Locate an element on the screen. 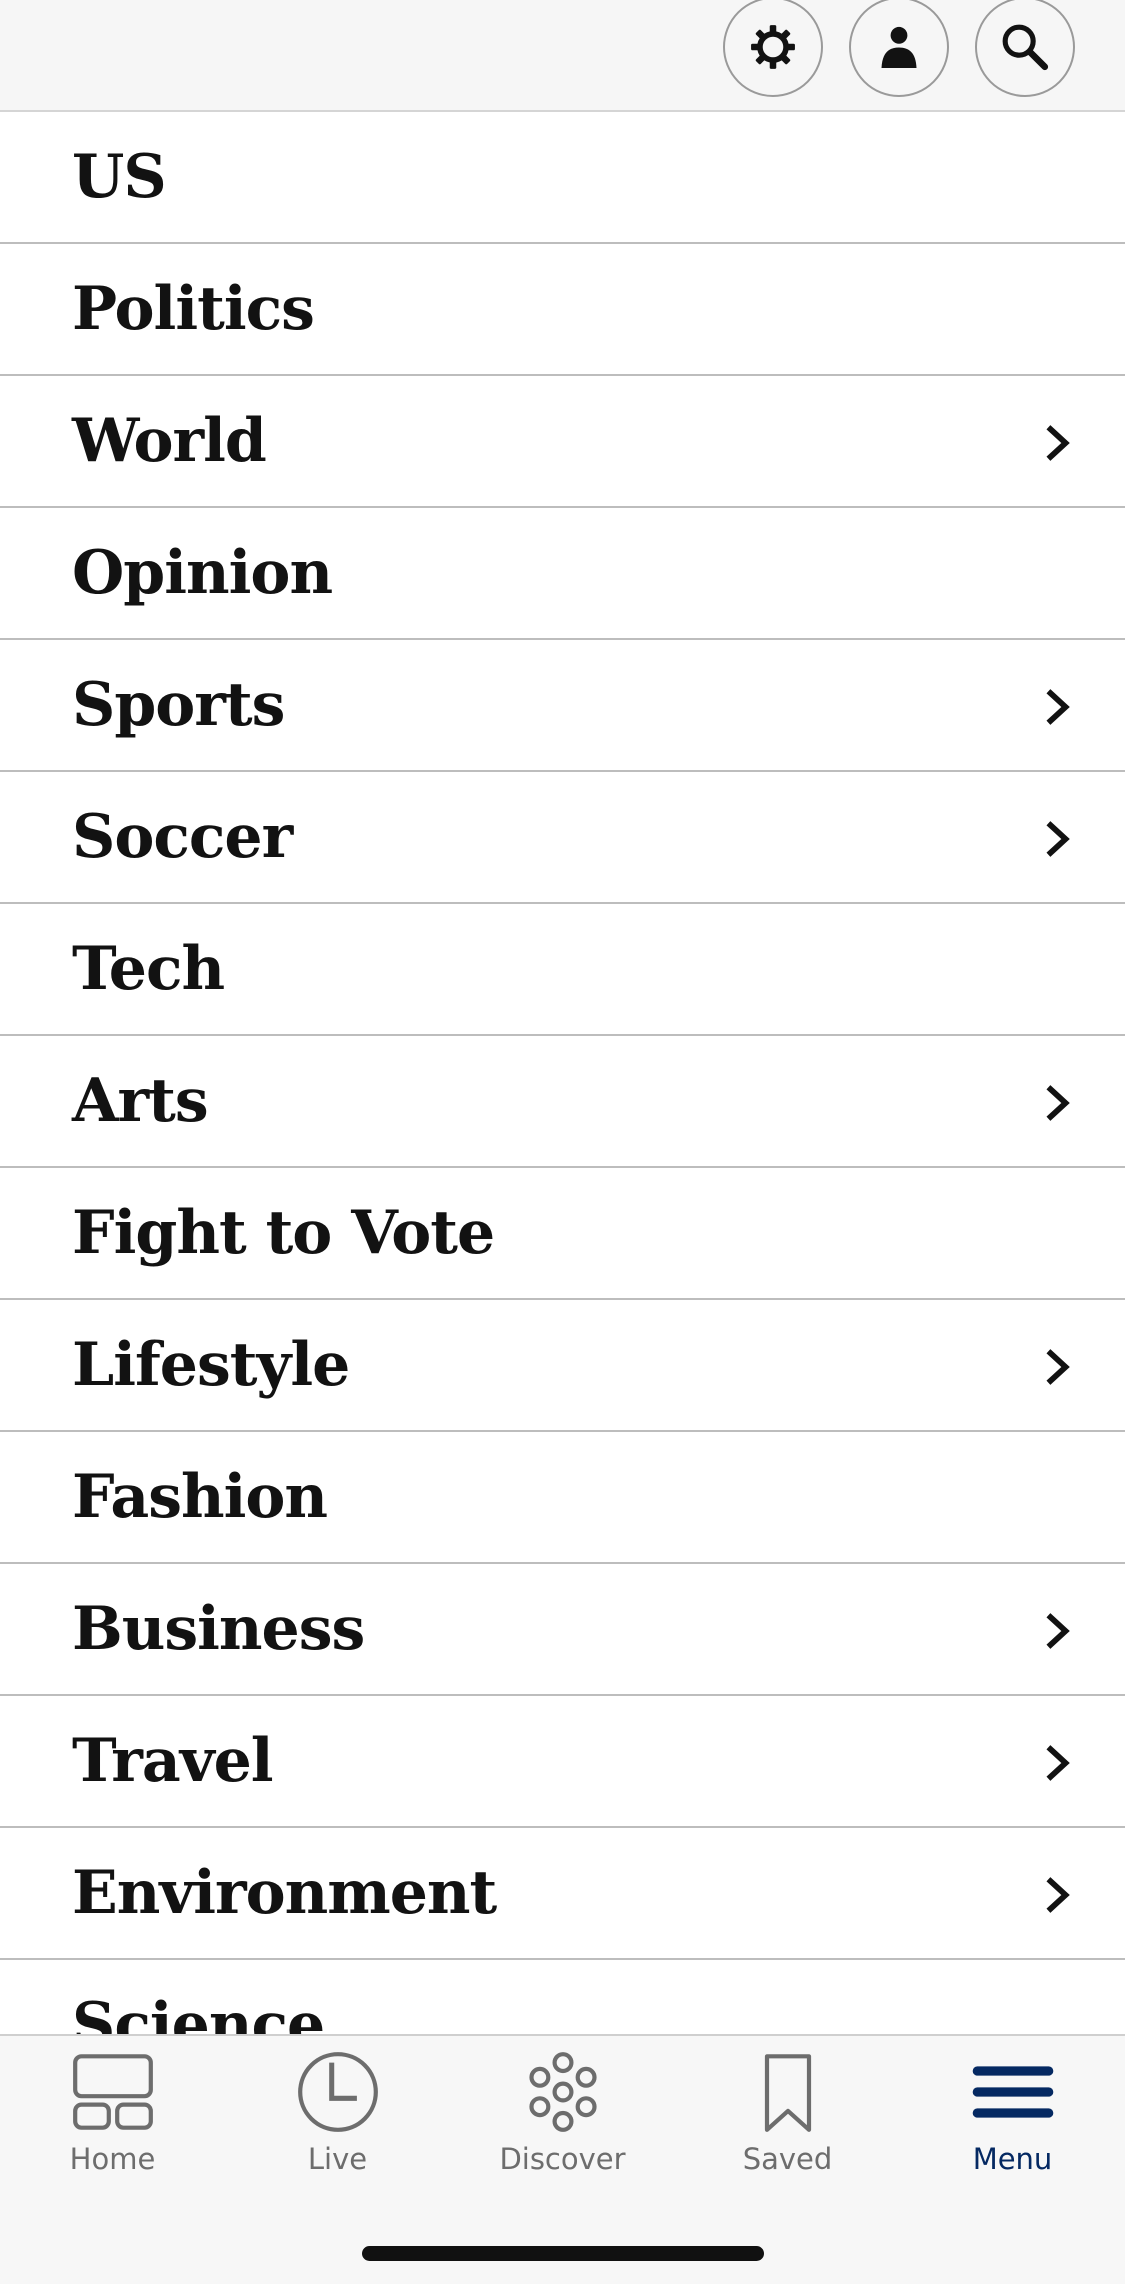 This screenshot has width=1125, height=2284. menu-item-politics: Politics is located at coordinates (562, 310).